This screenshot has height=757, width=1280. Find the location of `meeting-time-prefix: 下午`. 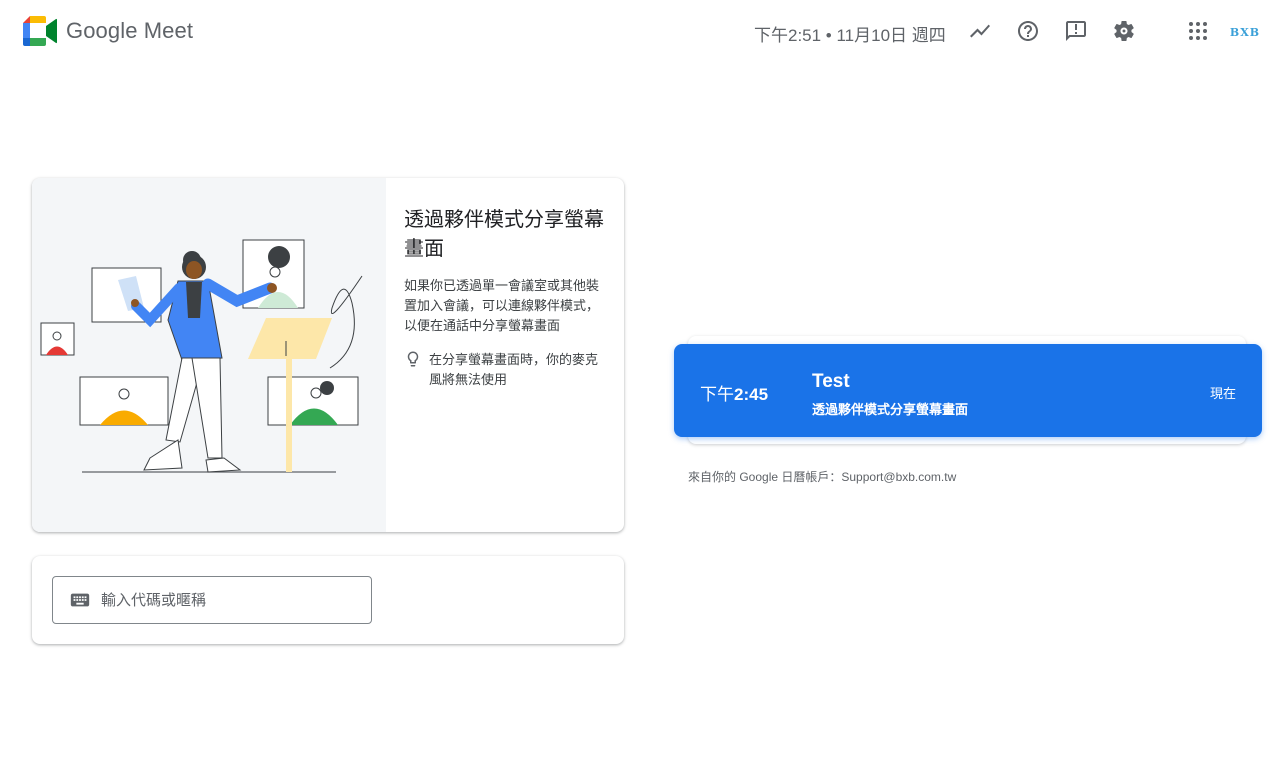

meeting-time-prefix: 下午 is located at coordinates (717, 394).